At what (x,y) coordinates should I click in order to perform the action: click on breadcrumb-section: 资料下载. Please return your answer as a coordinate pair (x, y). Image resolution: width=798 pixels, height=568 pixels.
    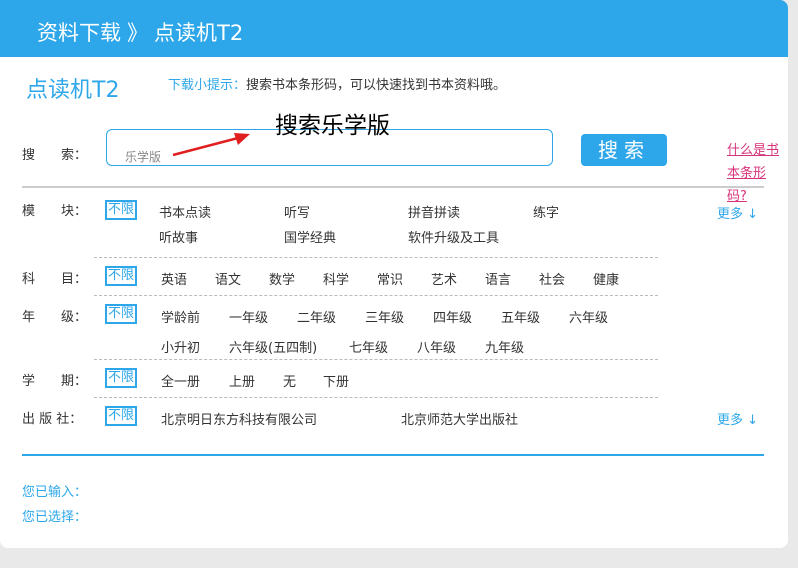
    Looking at the image, I should click on (79, 33).